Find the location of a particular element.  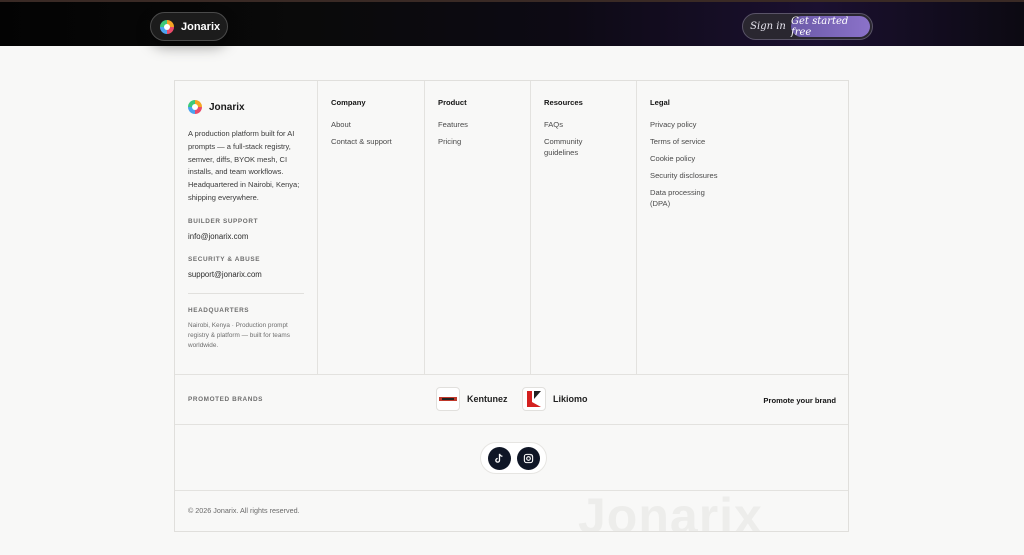

promoted-brands-label: PROMOTED BRANDS is located at coordinates (226, 399).